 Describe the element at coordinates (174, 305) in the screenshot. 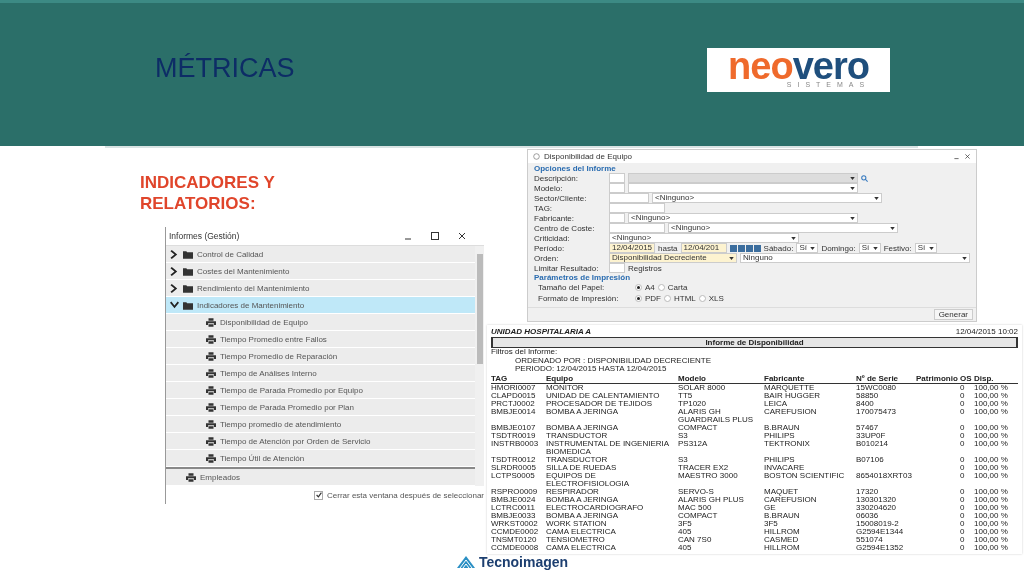

I see `chevron-down-icon` at that location.